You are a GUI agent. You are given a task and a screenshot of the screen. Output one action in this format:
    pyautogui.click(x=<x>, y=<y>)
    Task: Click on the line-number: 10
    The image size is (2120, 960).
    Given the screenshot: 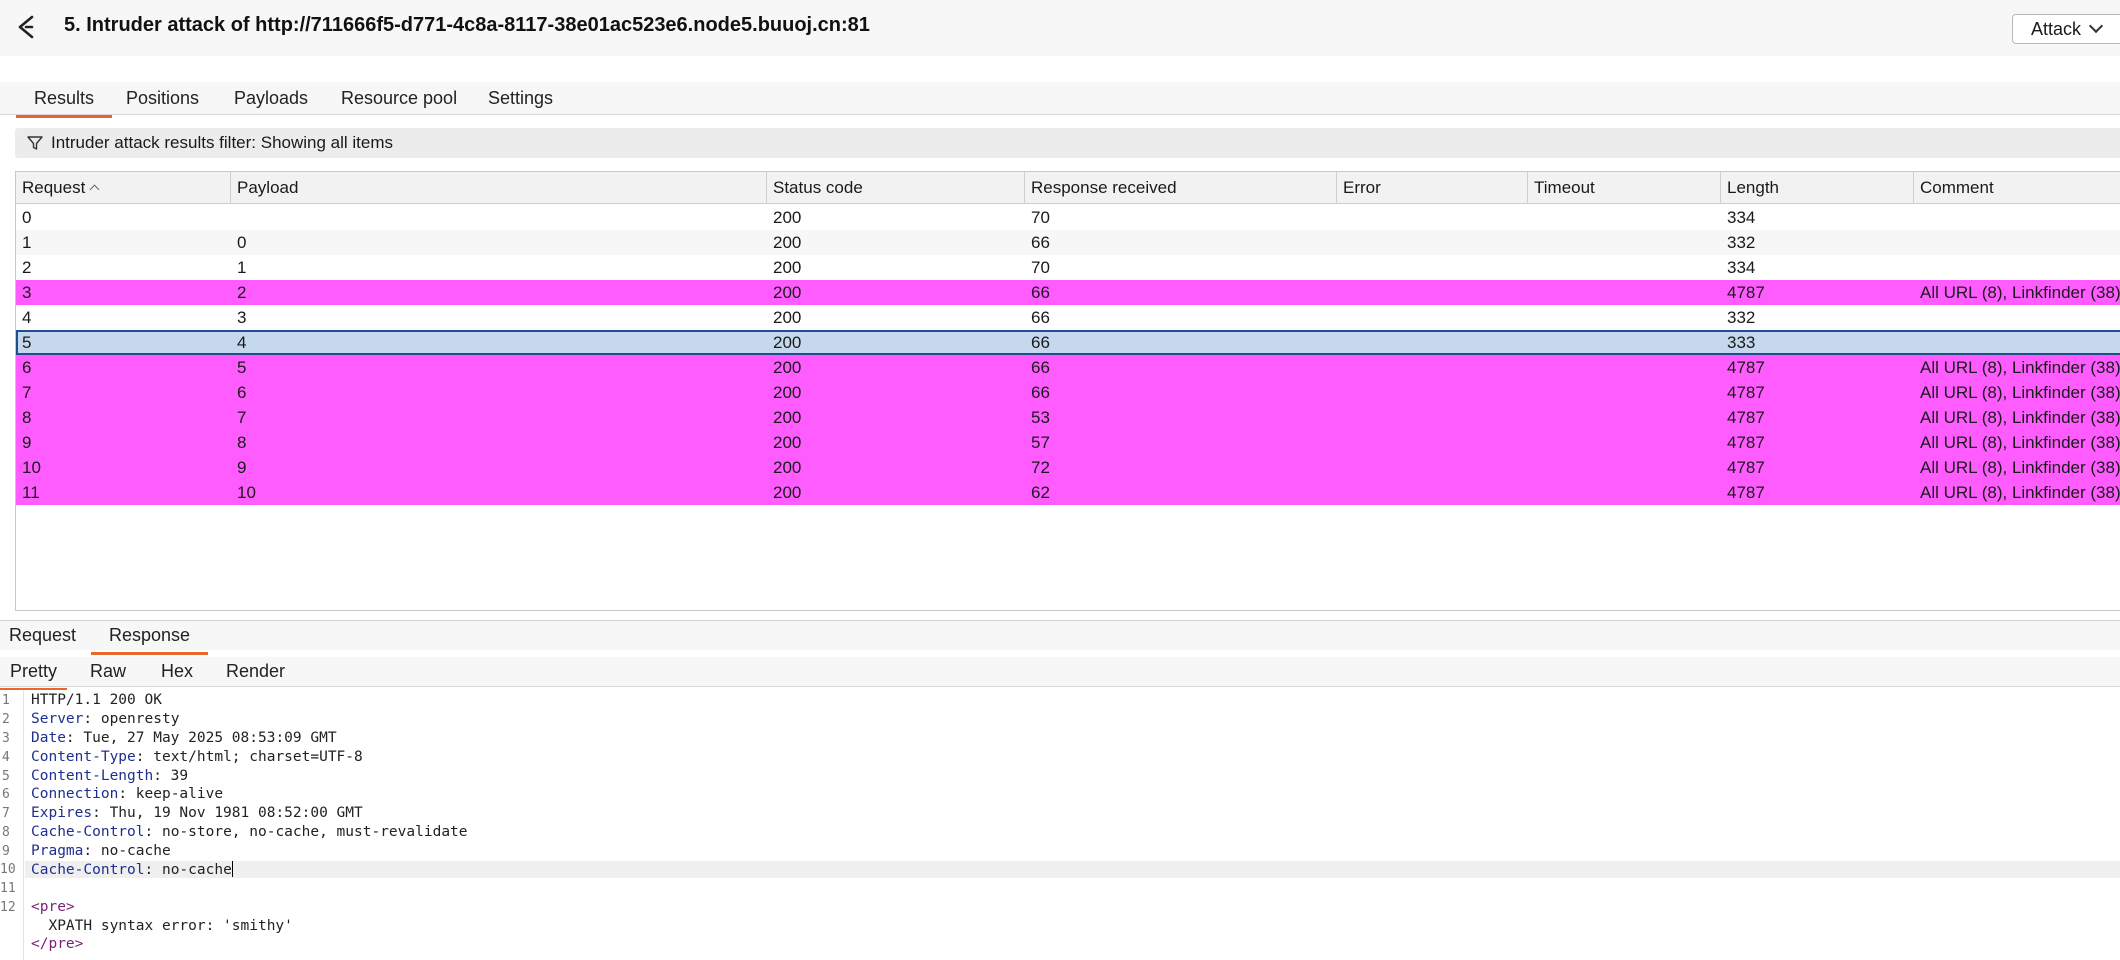 What is the action you would take?
    pyautogui.click(x=8, y=869)
    